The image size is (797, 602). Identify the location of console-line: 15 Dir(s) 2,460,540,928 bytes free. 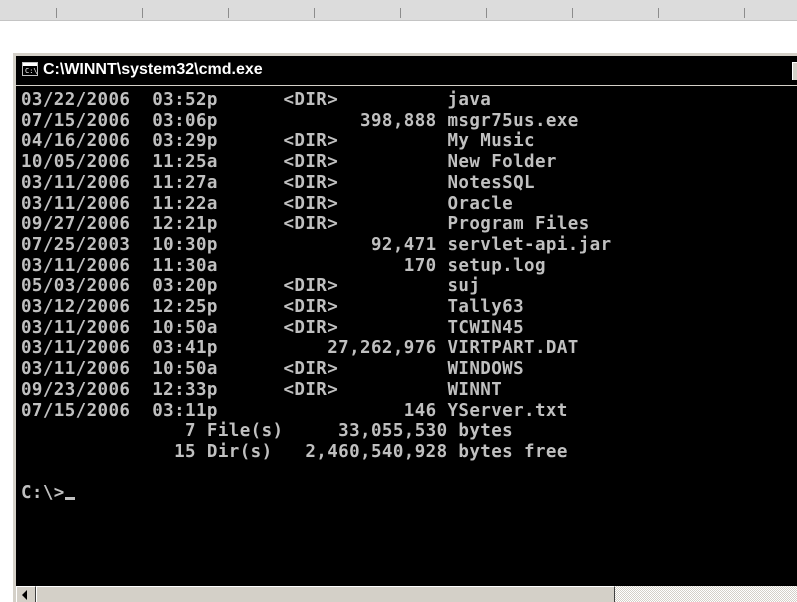
(294, 451).